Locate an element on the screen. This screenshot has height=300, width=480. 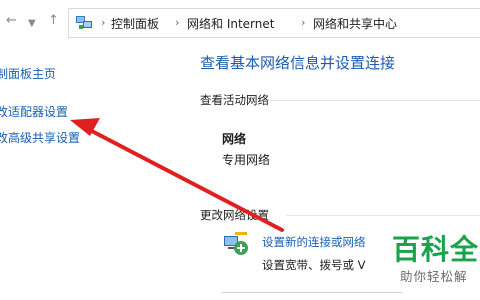
address-bar: › 控制面板 › 网络和 Internet › 网络和共享中心 is located at coordinates (274, 23).